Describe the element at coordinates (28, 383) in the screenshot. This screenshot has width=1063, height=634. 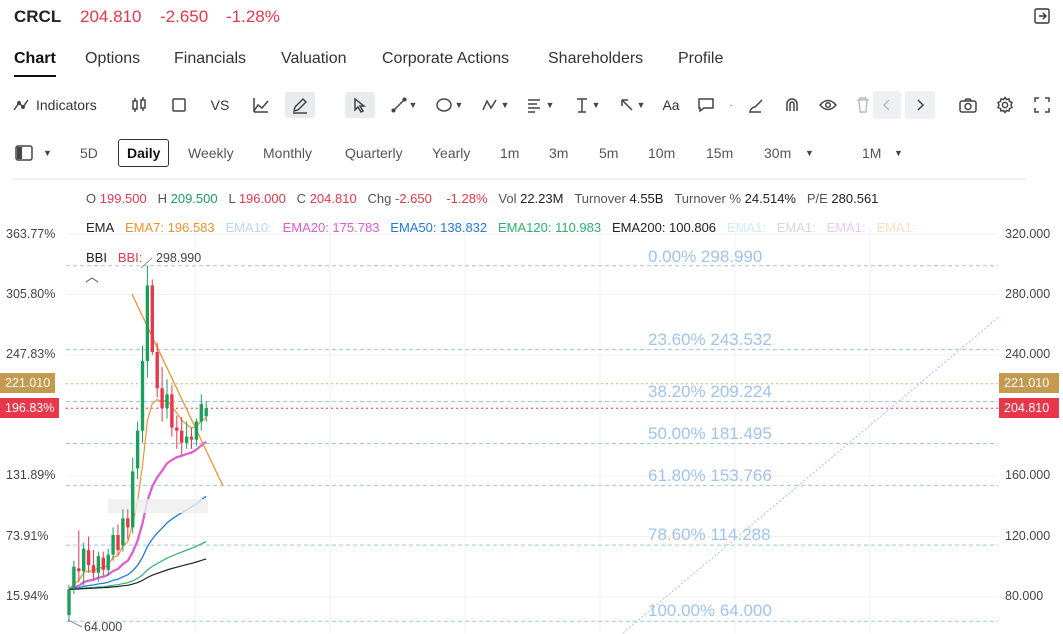
I see `left-level-tag: 221.010` at that location.